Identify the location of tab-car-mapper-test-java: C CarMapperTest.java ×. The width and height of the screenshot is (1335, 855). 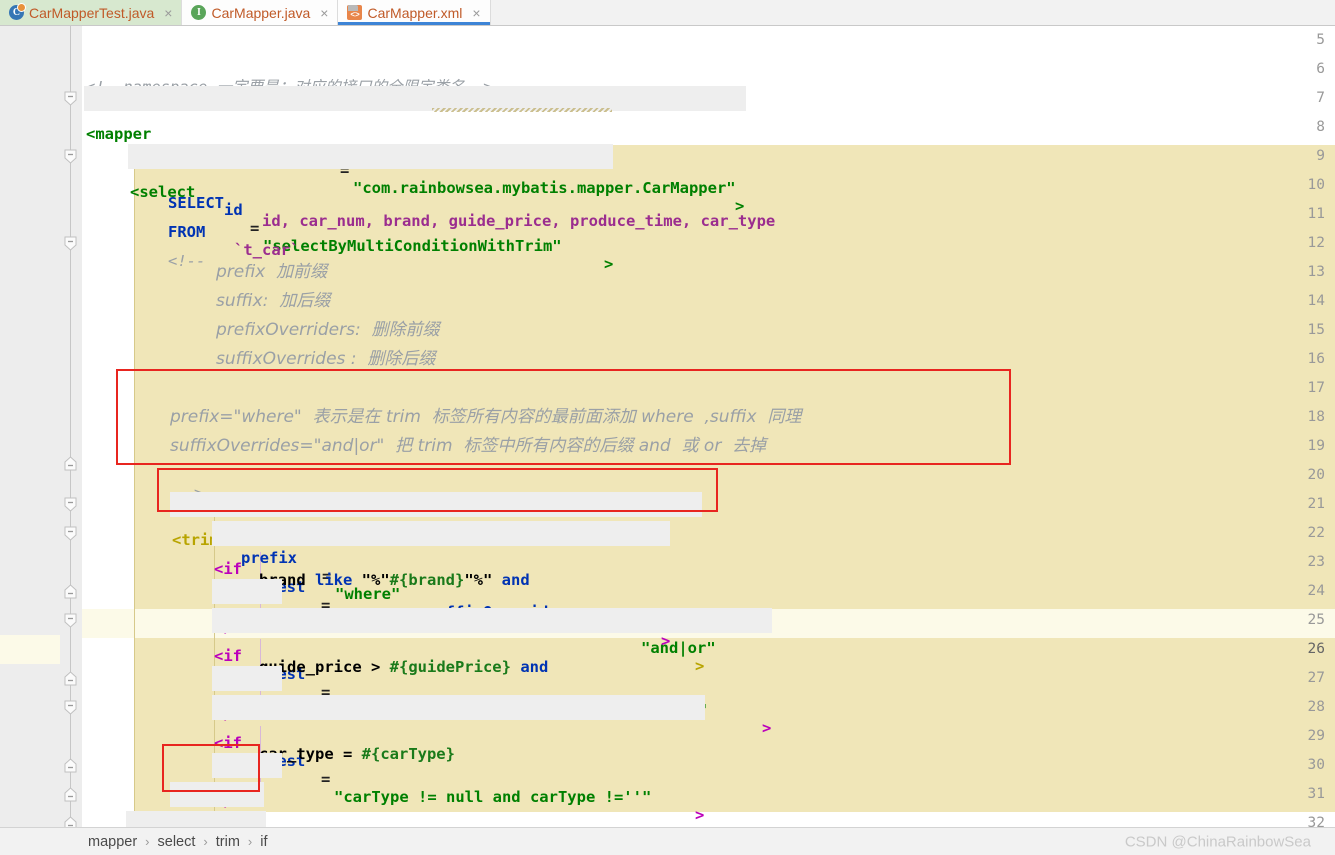
(91, 12).